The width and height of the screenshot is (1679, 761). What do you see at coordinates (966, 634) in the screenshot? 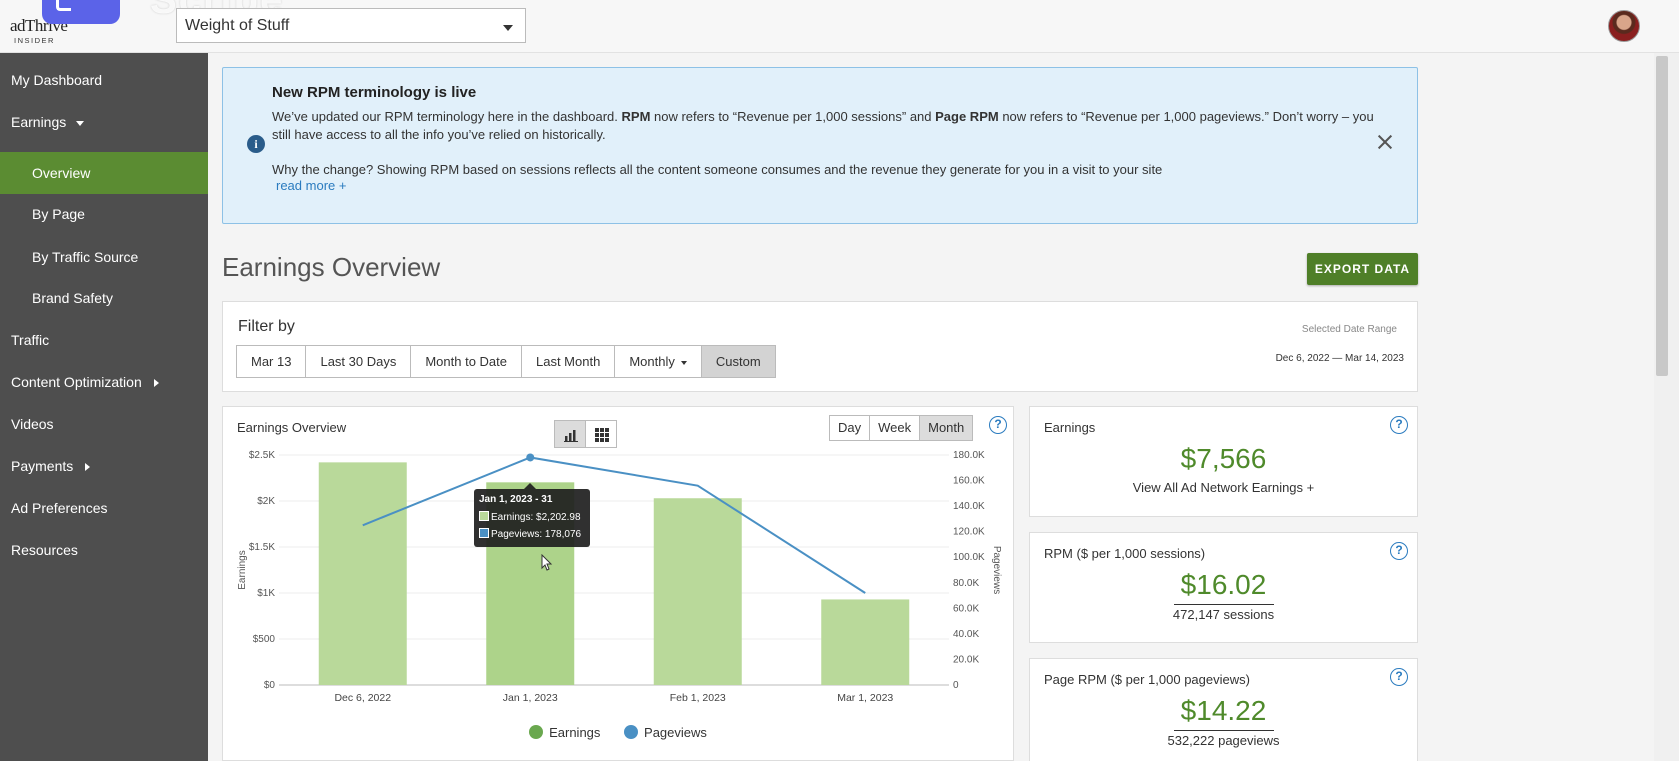
I see `y2-tick-label: 40.0K` at bounding box center [966, 634].